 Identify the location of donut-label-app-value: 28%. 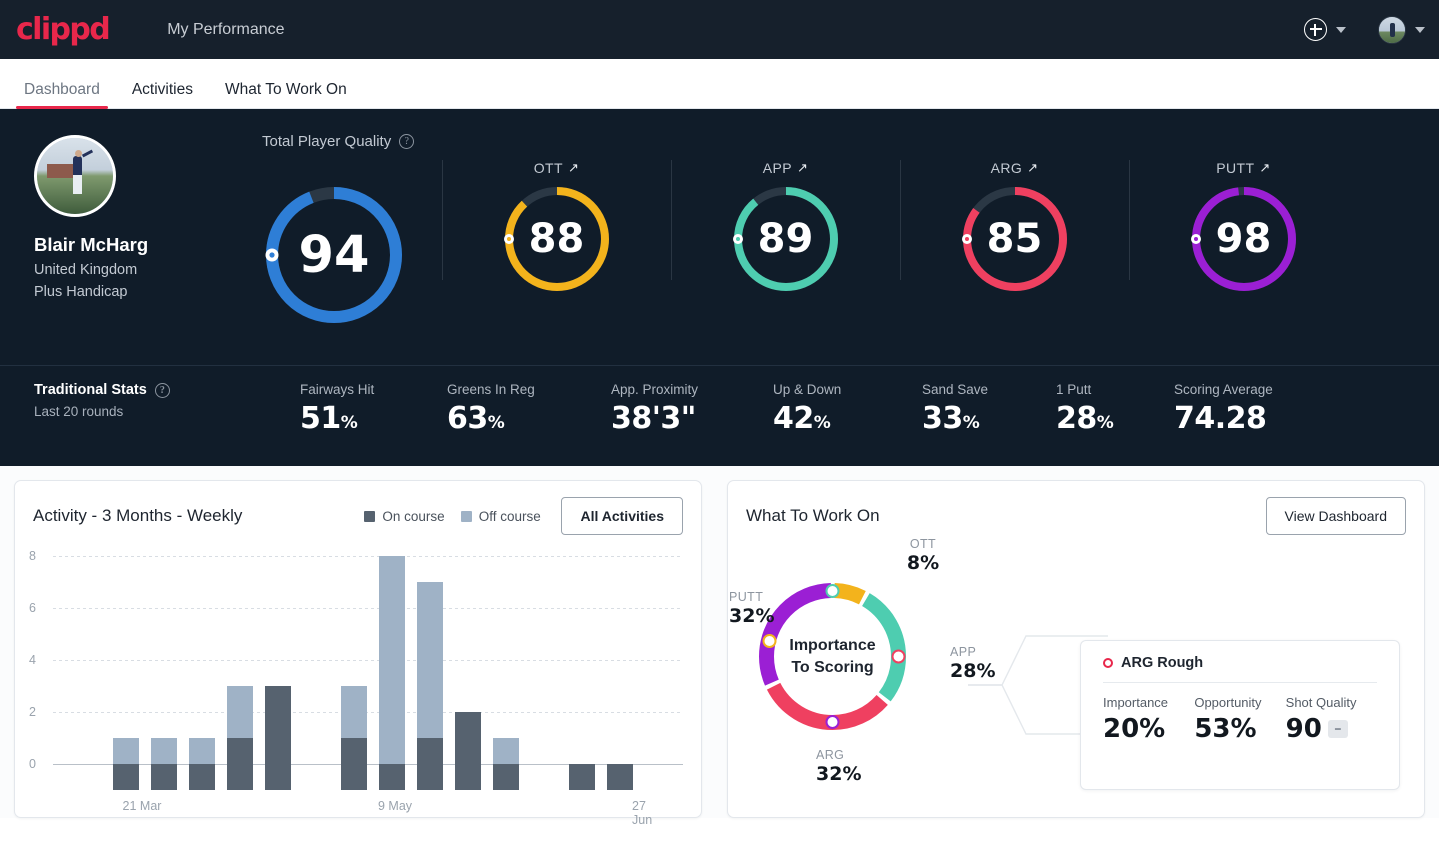
(973, 671).